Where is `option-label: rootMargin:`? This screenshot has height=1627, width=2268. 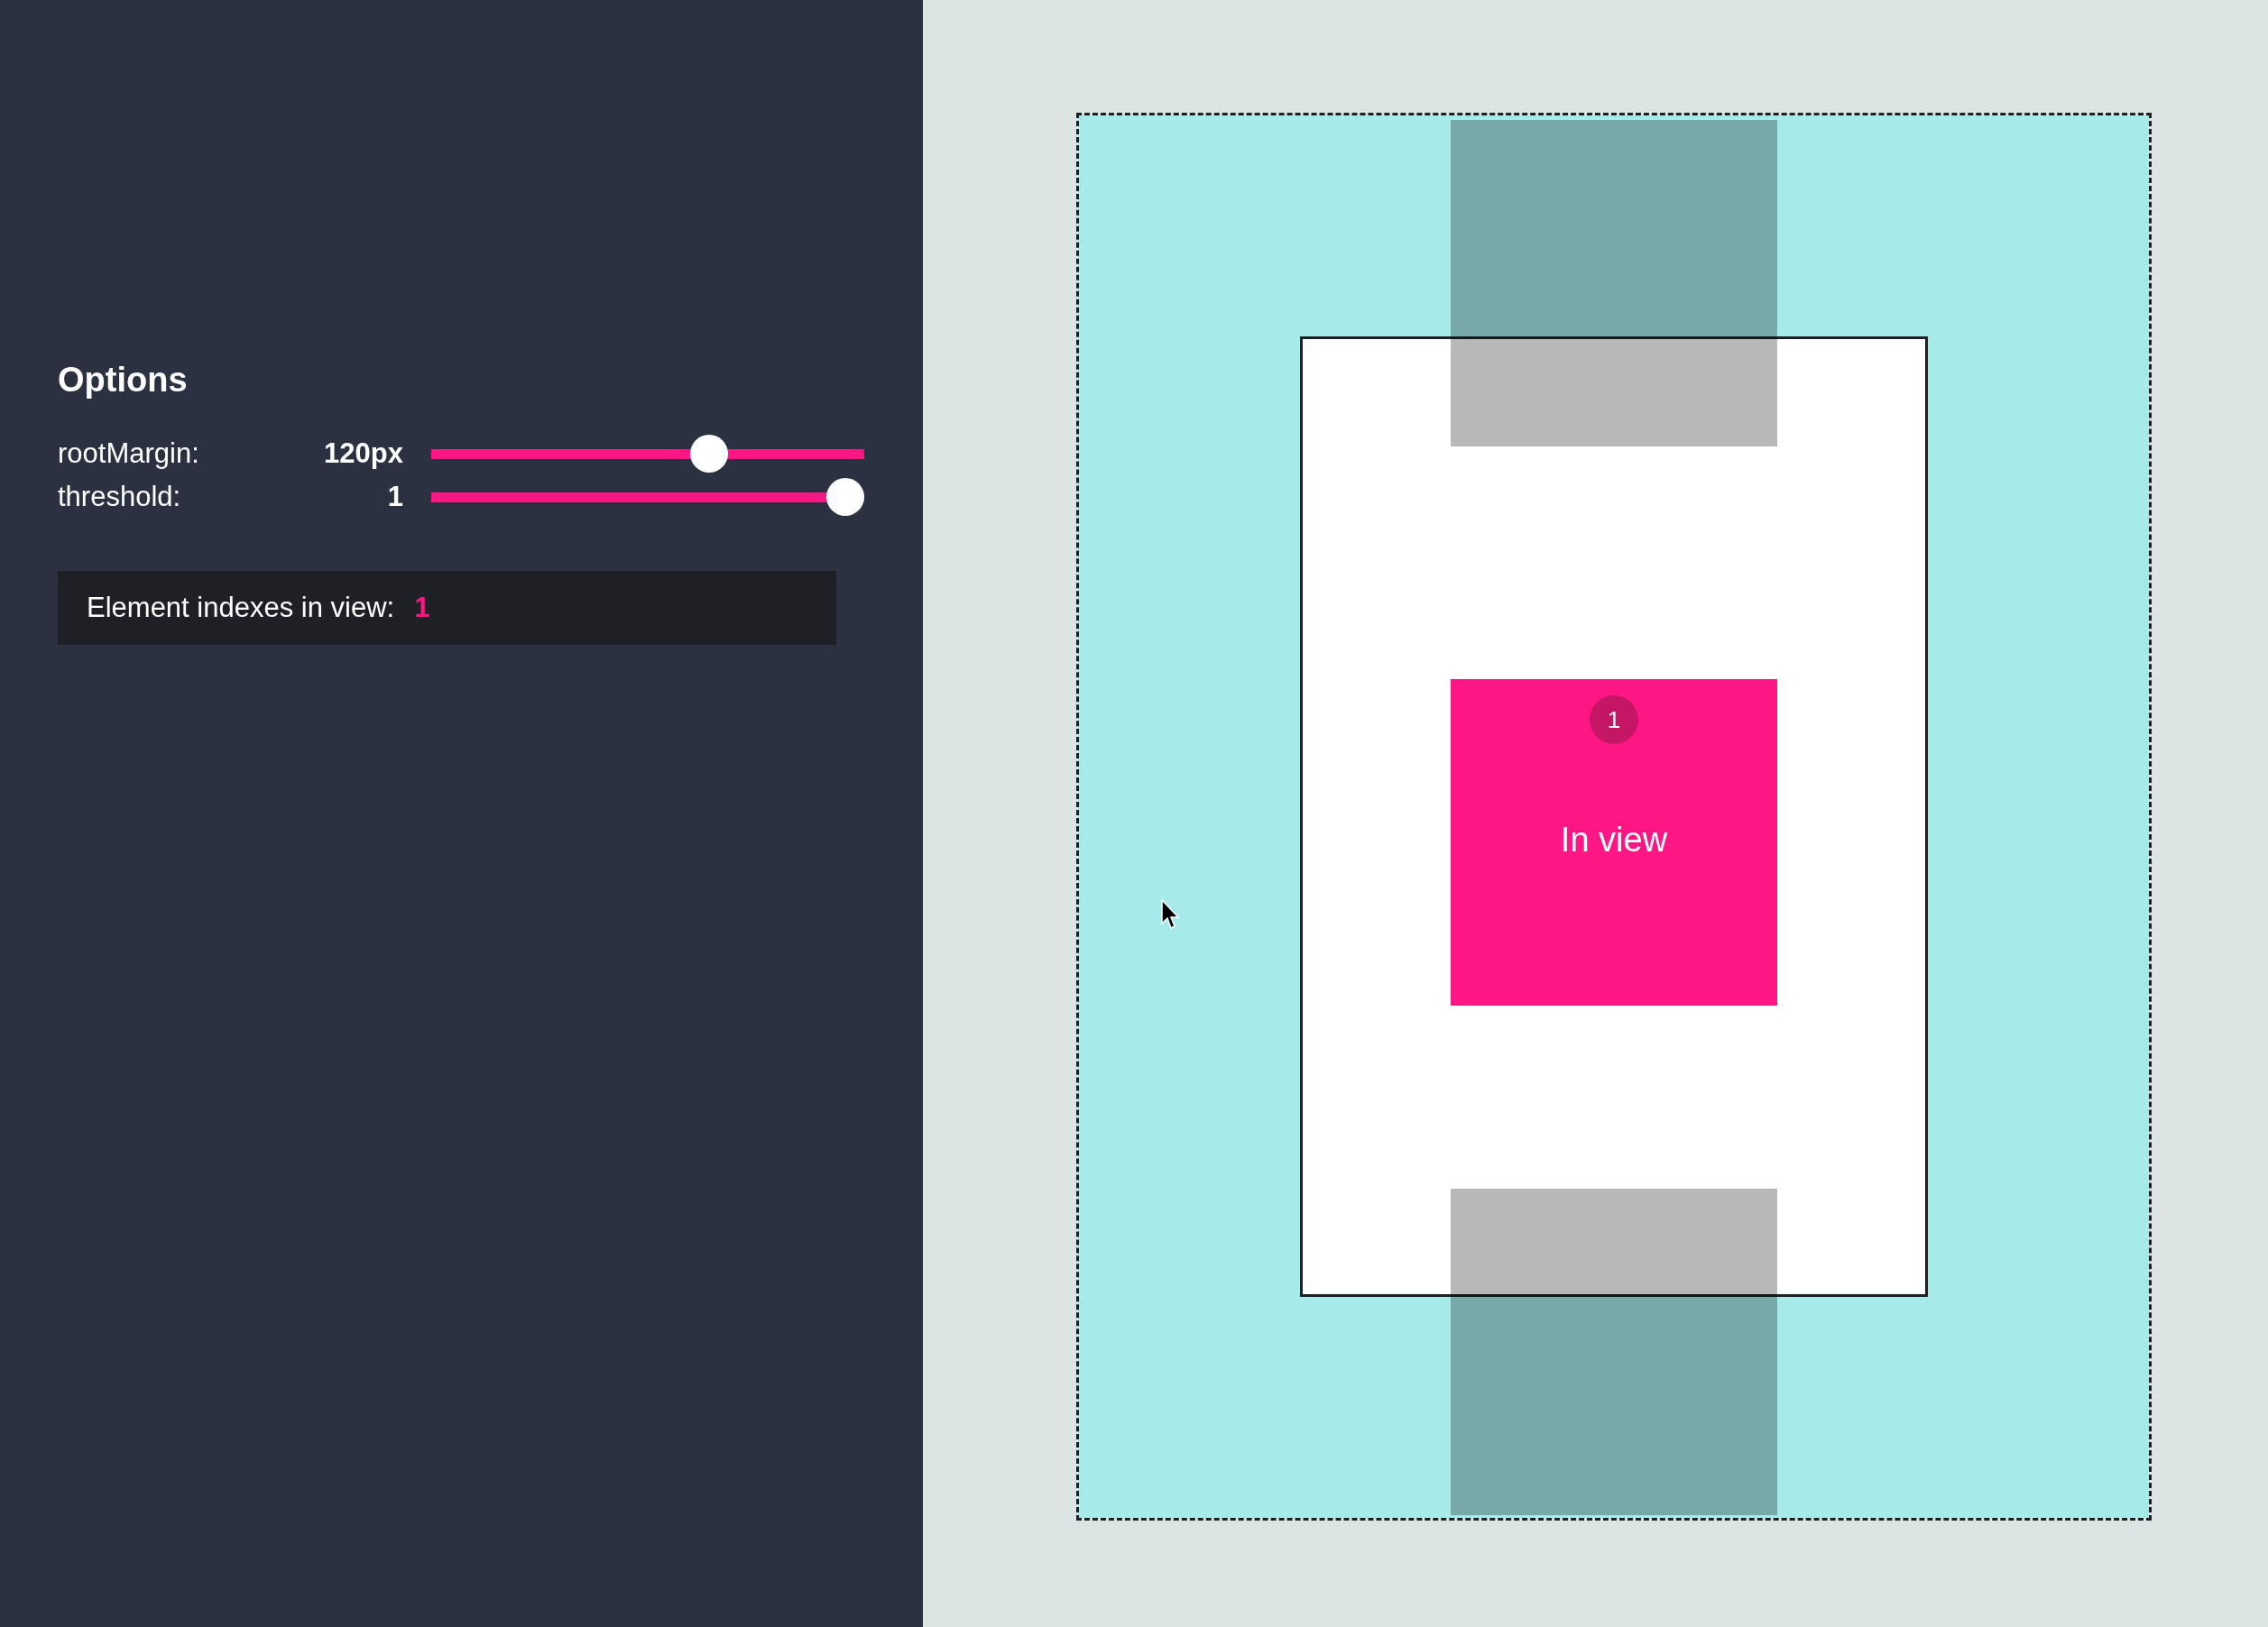 option-label: rootMargin: is located at coordinates (129, 453).